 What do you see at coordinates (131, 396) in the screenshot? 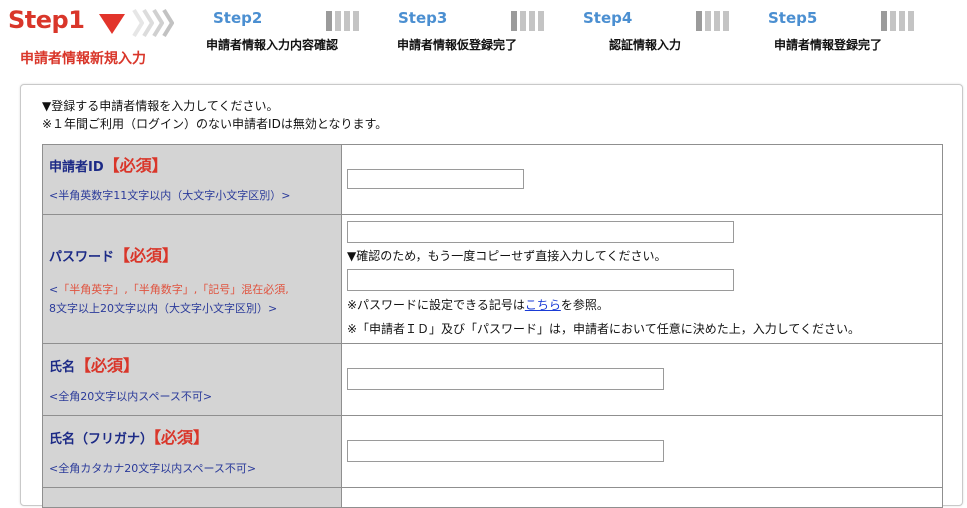
I see `name-hint: <全角20文字以内スペース不可>` at bounding box center [131, 396].